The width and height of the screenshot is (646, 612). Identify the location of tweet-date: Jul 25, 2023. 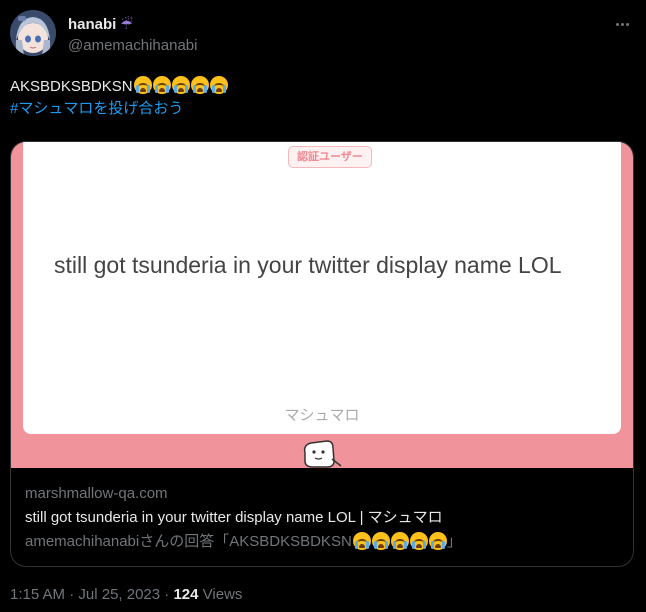
(119, 594).